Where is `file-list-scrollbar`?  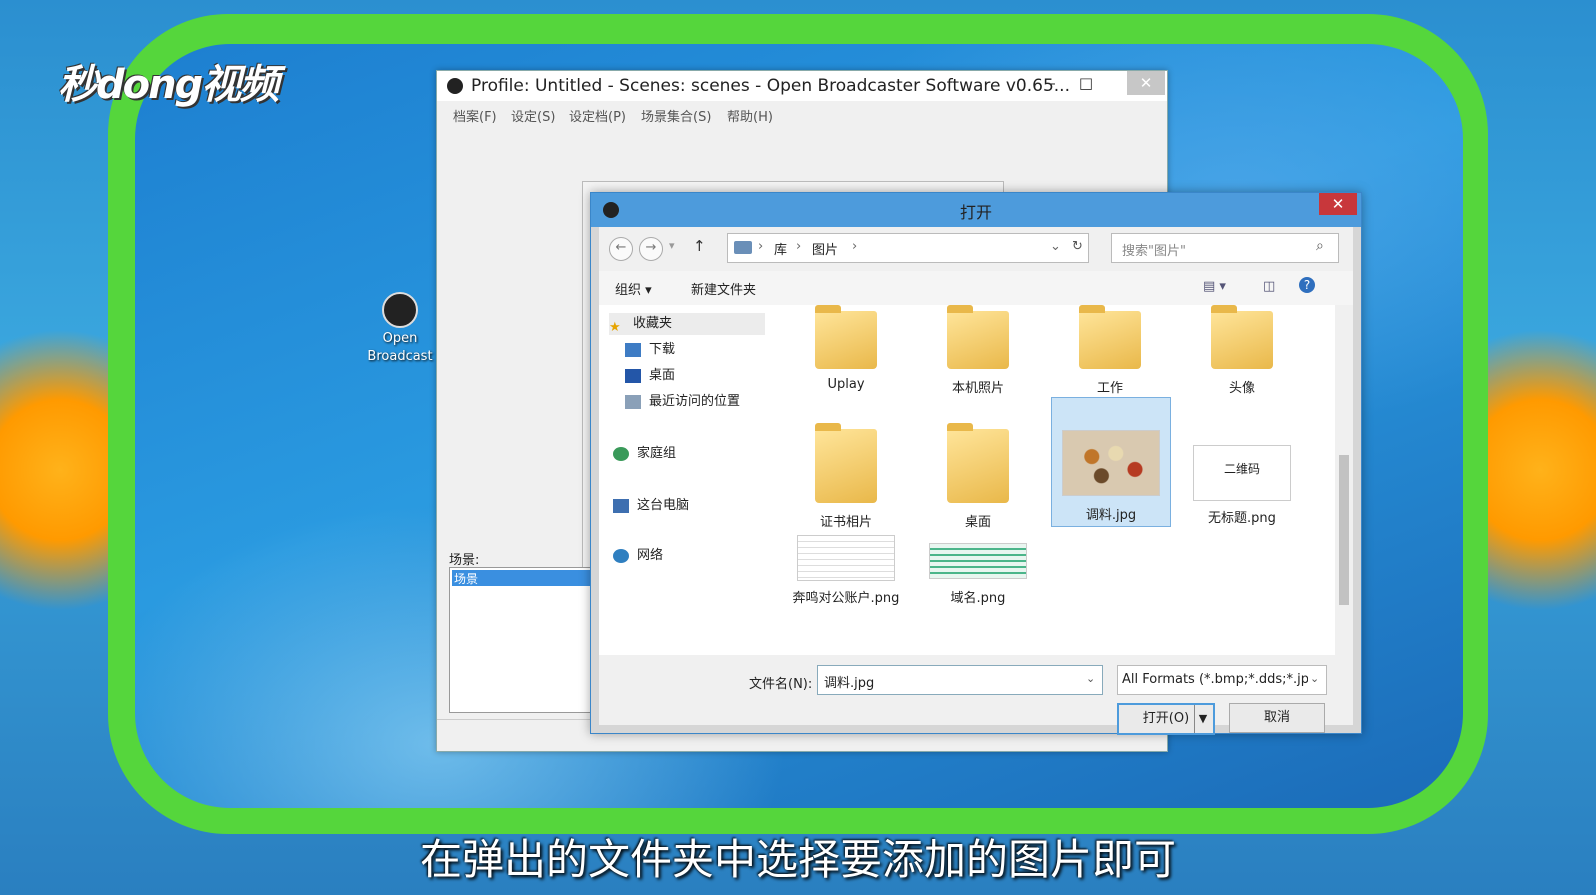
file-list-scrollbar is located at coordinates (1344, 480).